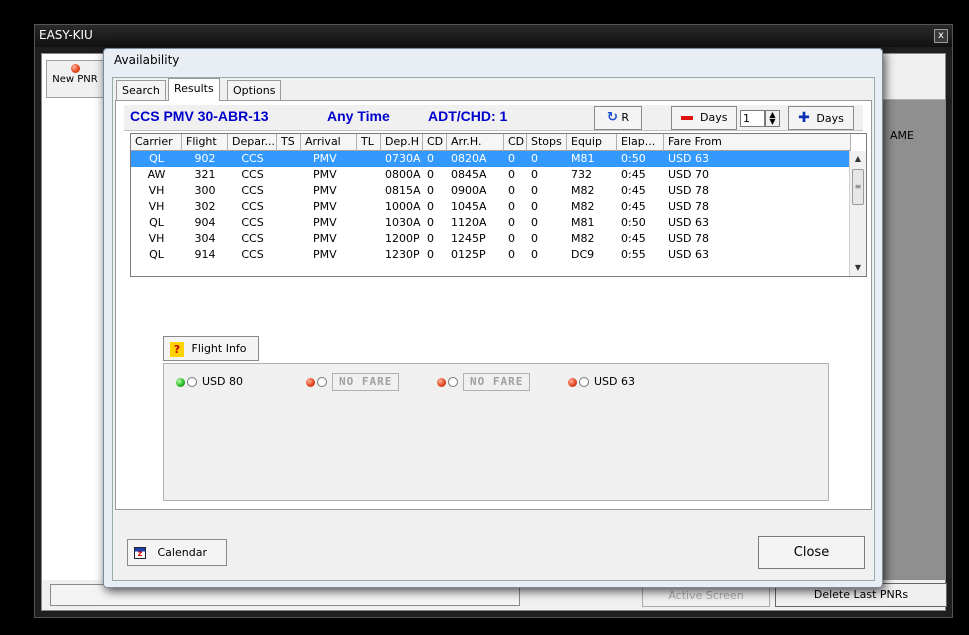 The image size is (969, 635). What do you see at coordinates (491, 239) in the screenshot?
I see `table-row: VH 304 CCS PMV 1200P 0 1245P 0 0 M82 0:45 USD 78` at bounding box center [491, 239].